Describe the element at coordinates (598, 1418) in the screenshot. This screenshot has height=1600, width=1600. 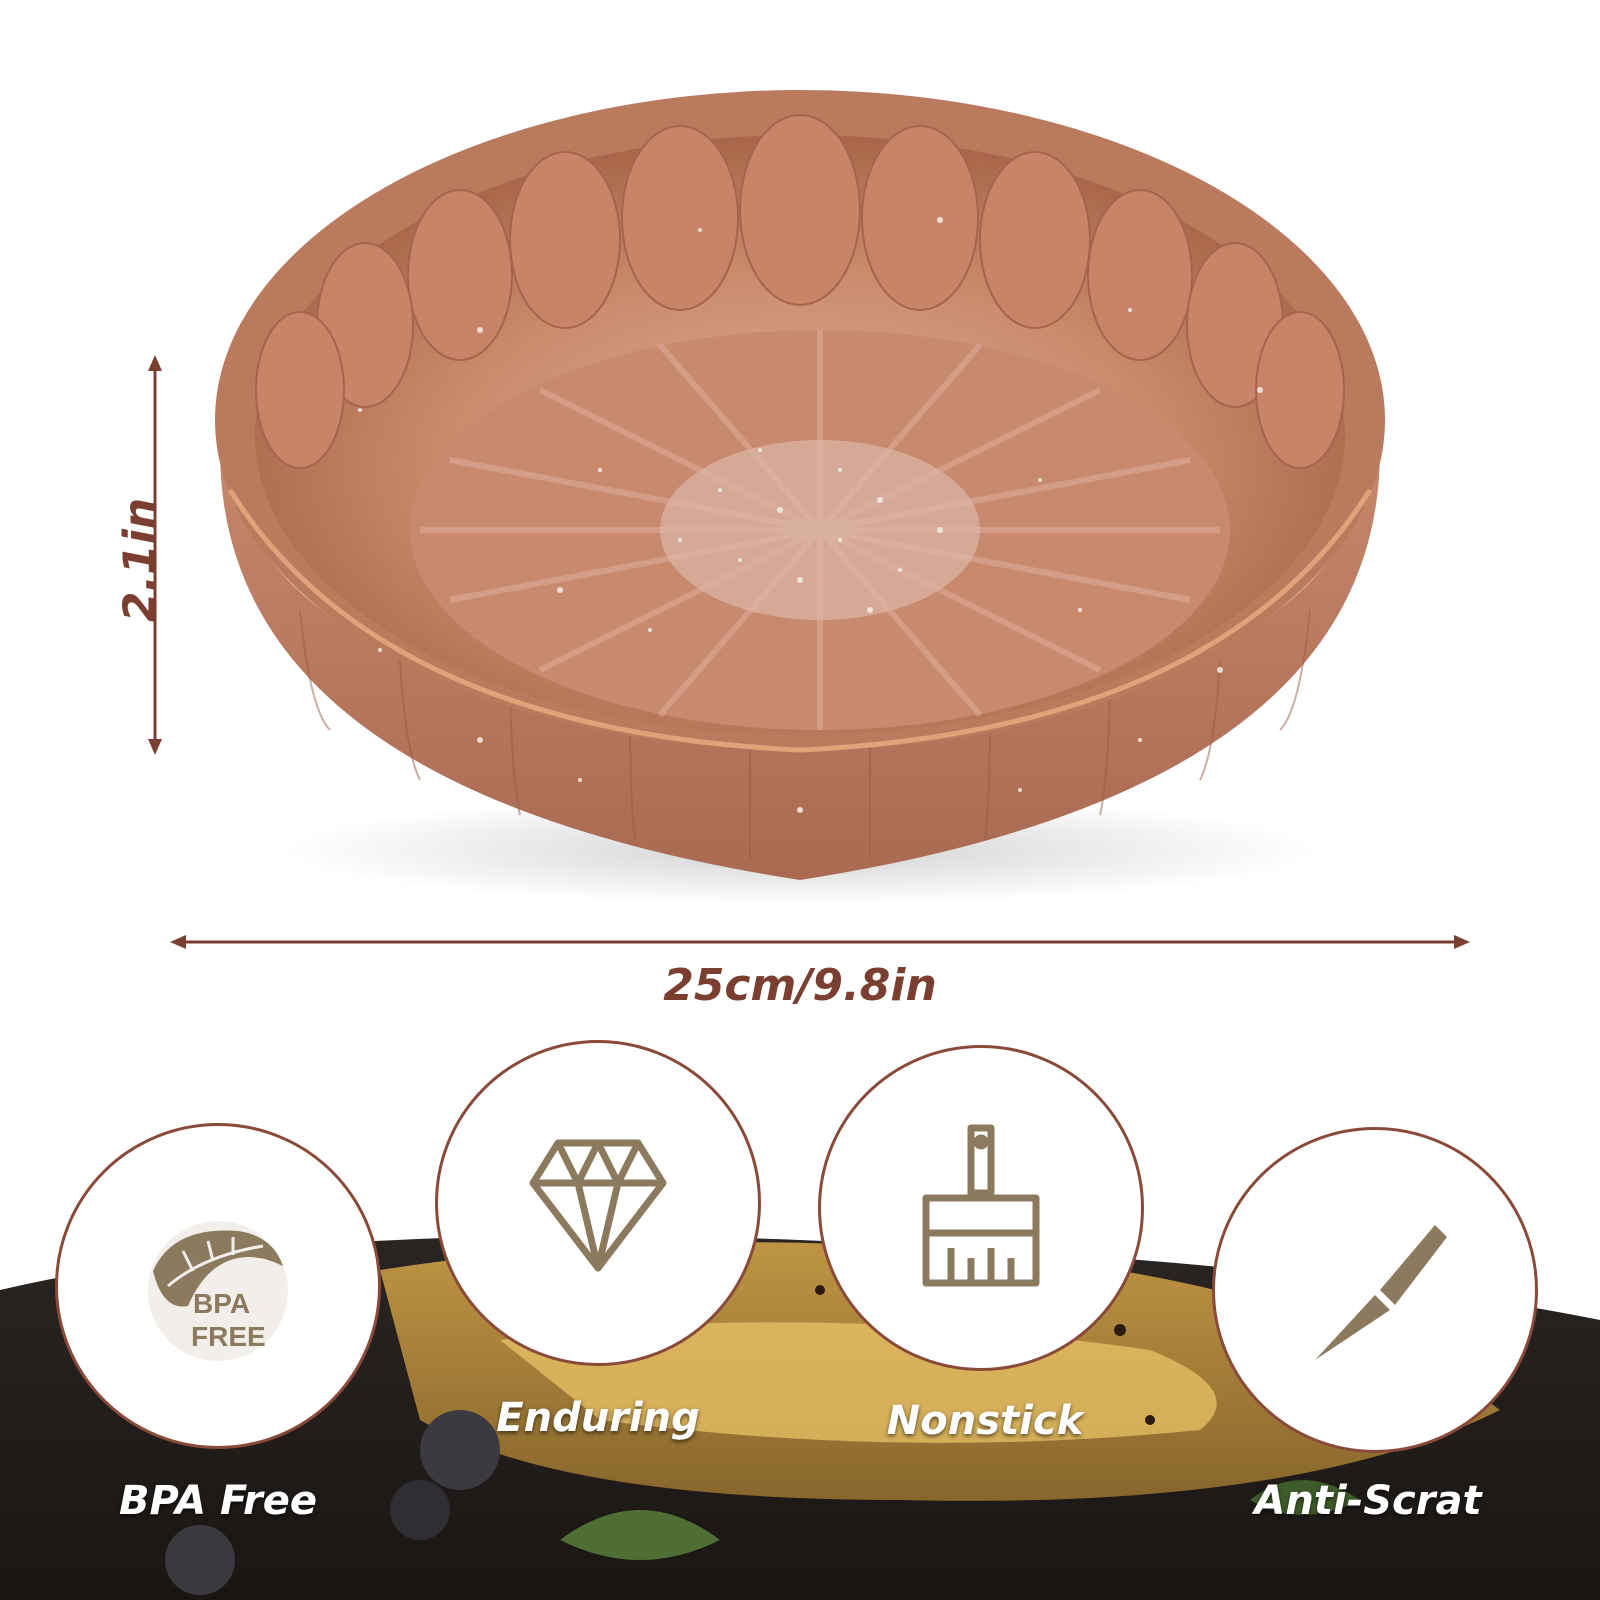
I see `feature-label-enduring: Enduring` at that location.